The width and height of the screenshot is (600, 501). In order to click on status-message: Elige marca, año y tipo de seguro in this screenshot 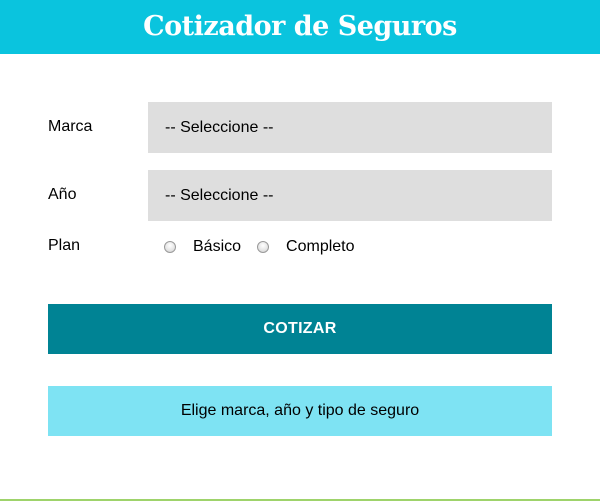, I will do `click(300, 411)`.